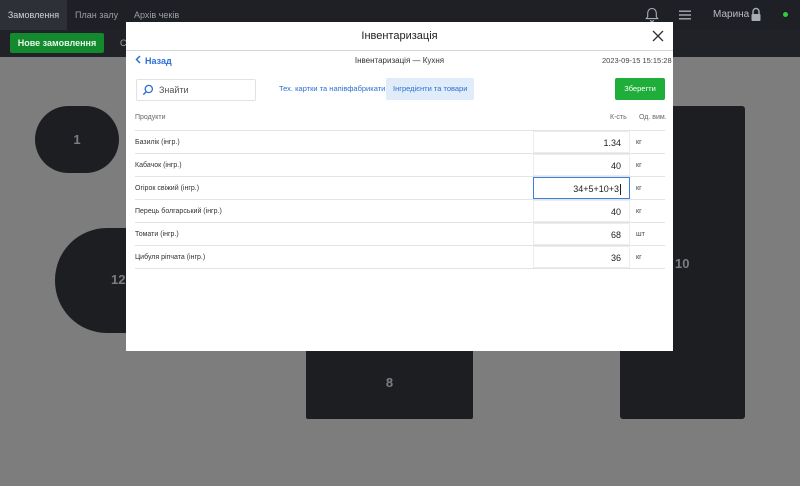  What do you see at coordinates (581, 257) in the screenshot?
I see `quantity-input: 36` at bounding box center [581, 257].